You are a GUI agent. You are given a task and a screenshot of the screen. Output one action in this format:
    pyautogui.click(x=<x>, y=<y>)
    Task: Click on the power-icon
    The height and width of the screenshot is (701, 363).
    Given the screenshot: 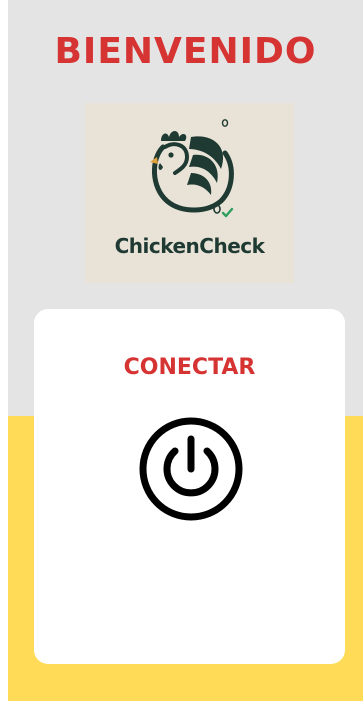 What is the action you would take?
    pyautogui.click(x=191, y=469)
    